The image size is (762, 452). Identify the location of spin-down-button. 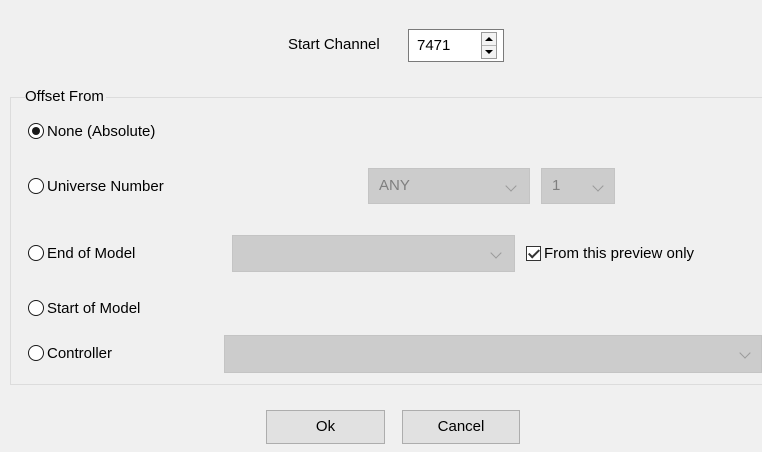
(489, 52).